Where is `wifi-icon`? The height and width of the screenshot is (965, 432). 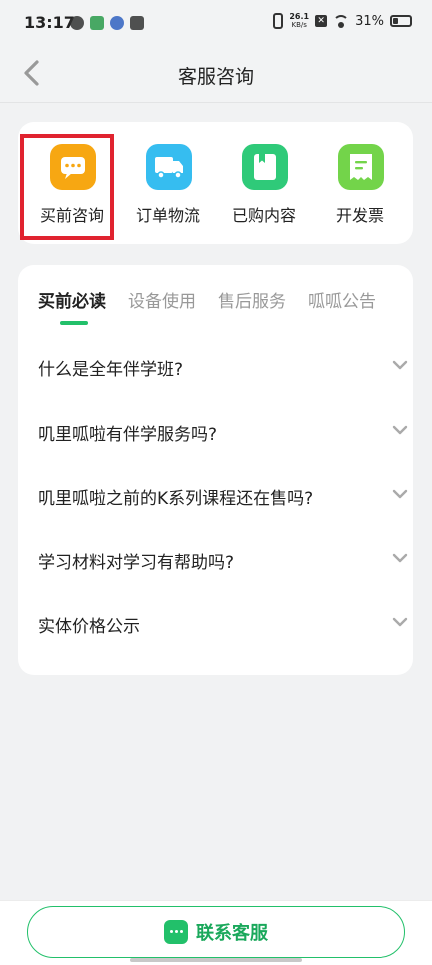 wifi-icon is located at coordinates (341, 21).